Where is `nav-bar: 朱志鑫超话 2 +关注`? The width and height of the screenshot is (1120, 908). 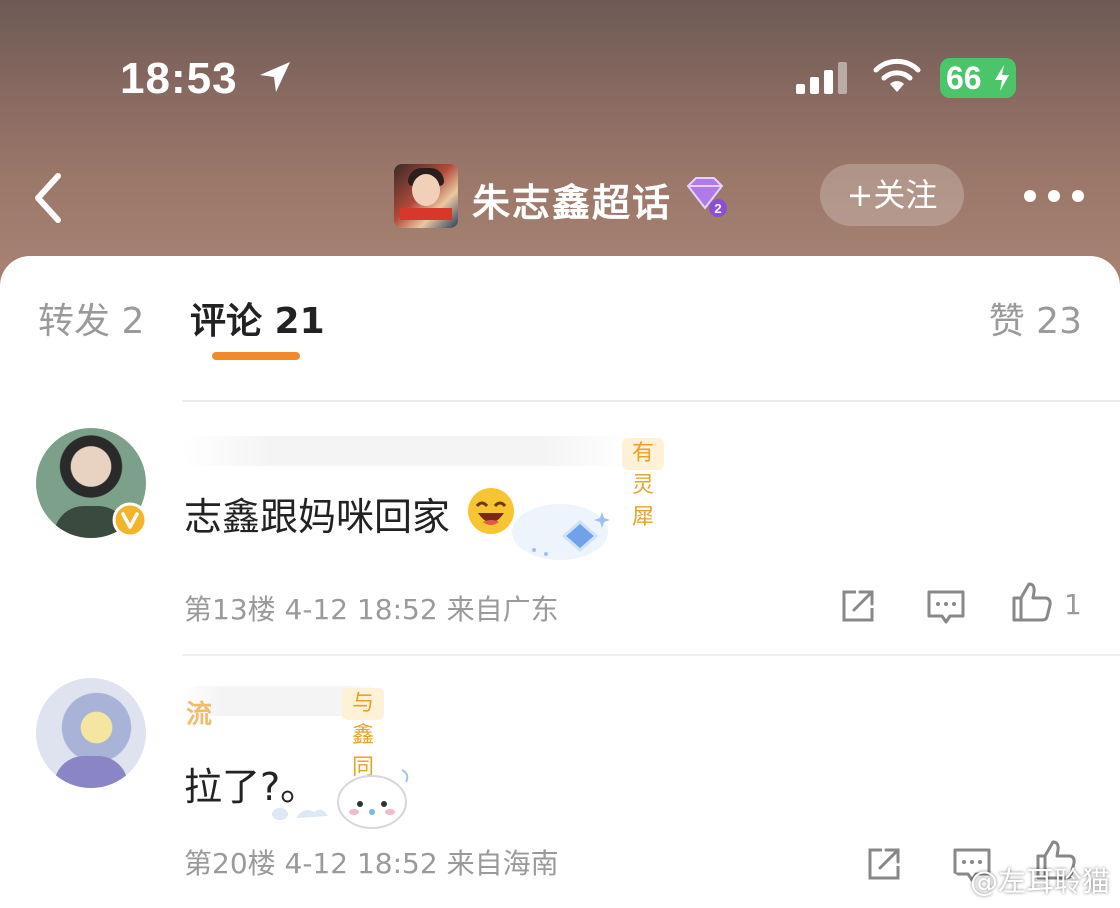
nav-bar: 朱志鑫超话 2 +关注 is located at coordinates (560, 200).